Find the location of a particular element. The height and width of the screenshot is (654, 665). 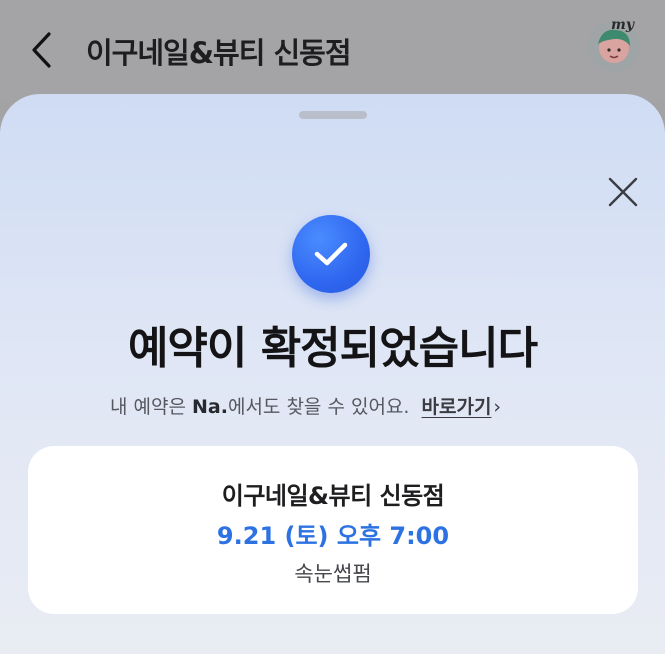

close-button is located at coordinates (623, 192).